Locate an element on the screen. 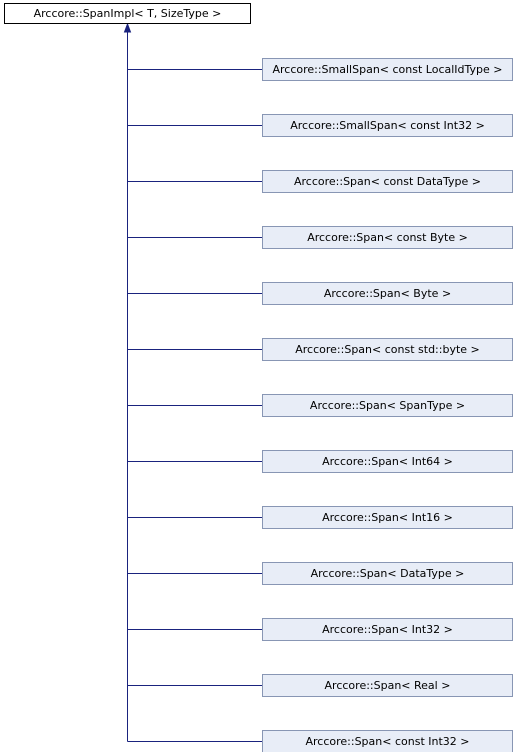  derived-class-node: Arccore::Span< Int64 > is located at coordinates (387, 461).